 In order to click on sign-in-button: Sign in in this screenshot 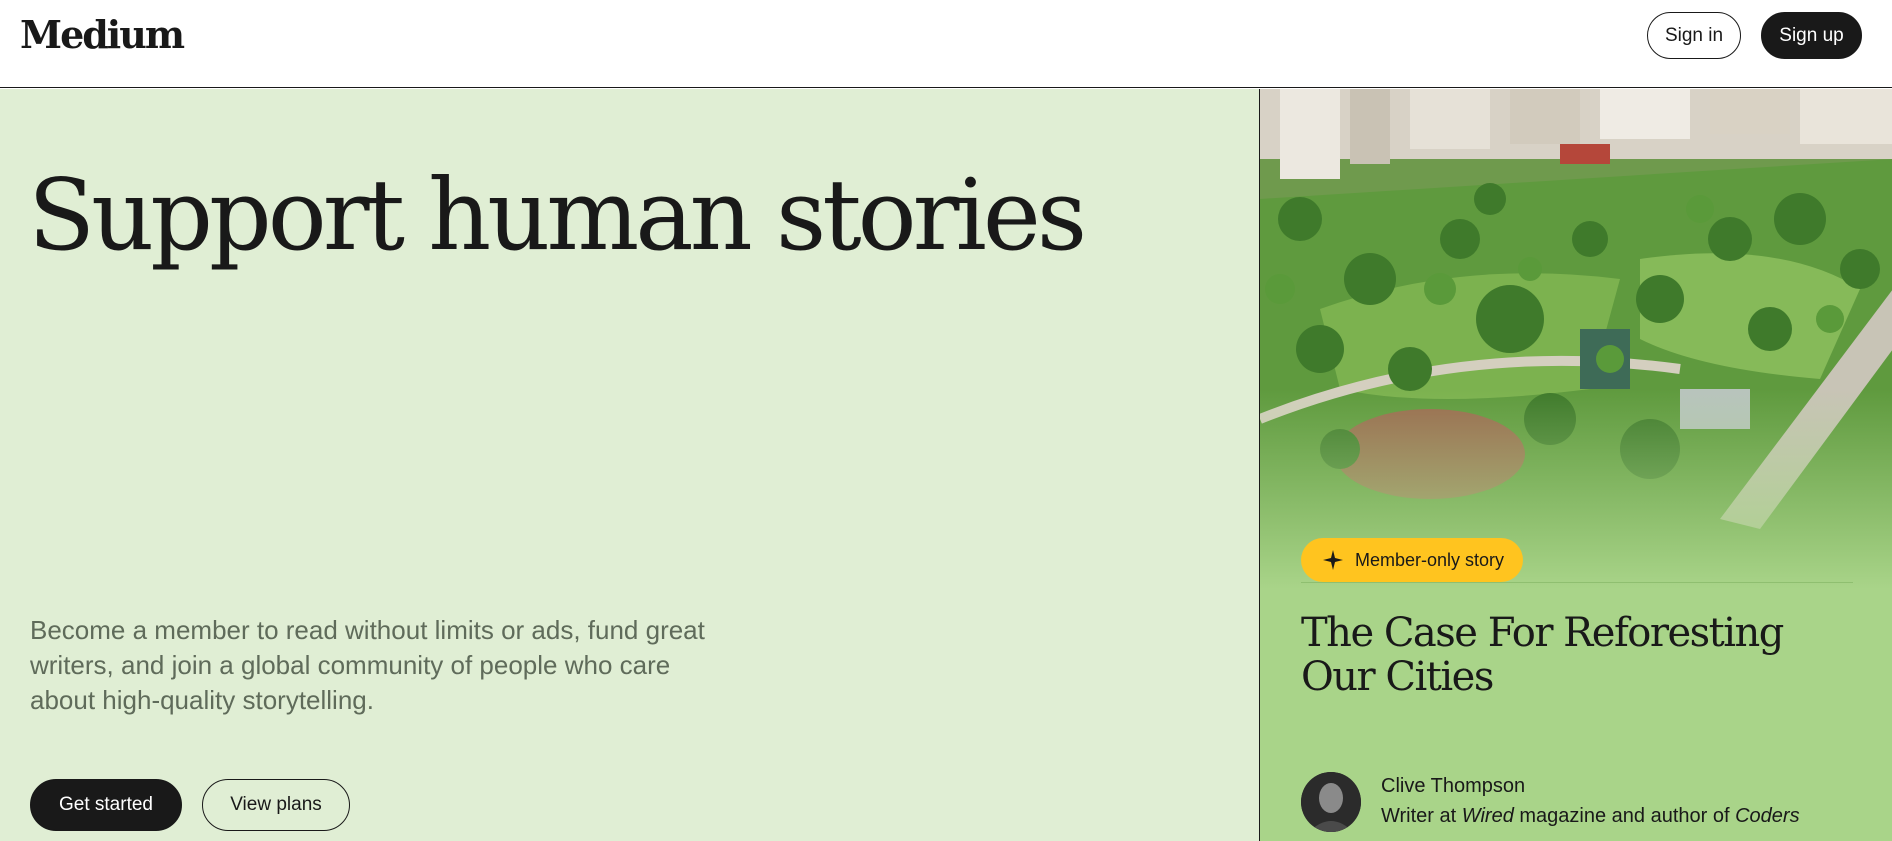, I will do `click(1694, 35)`.